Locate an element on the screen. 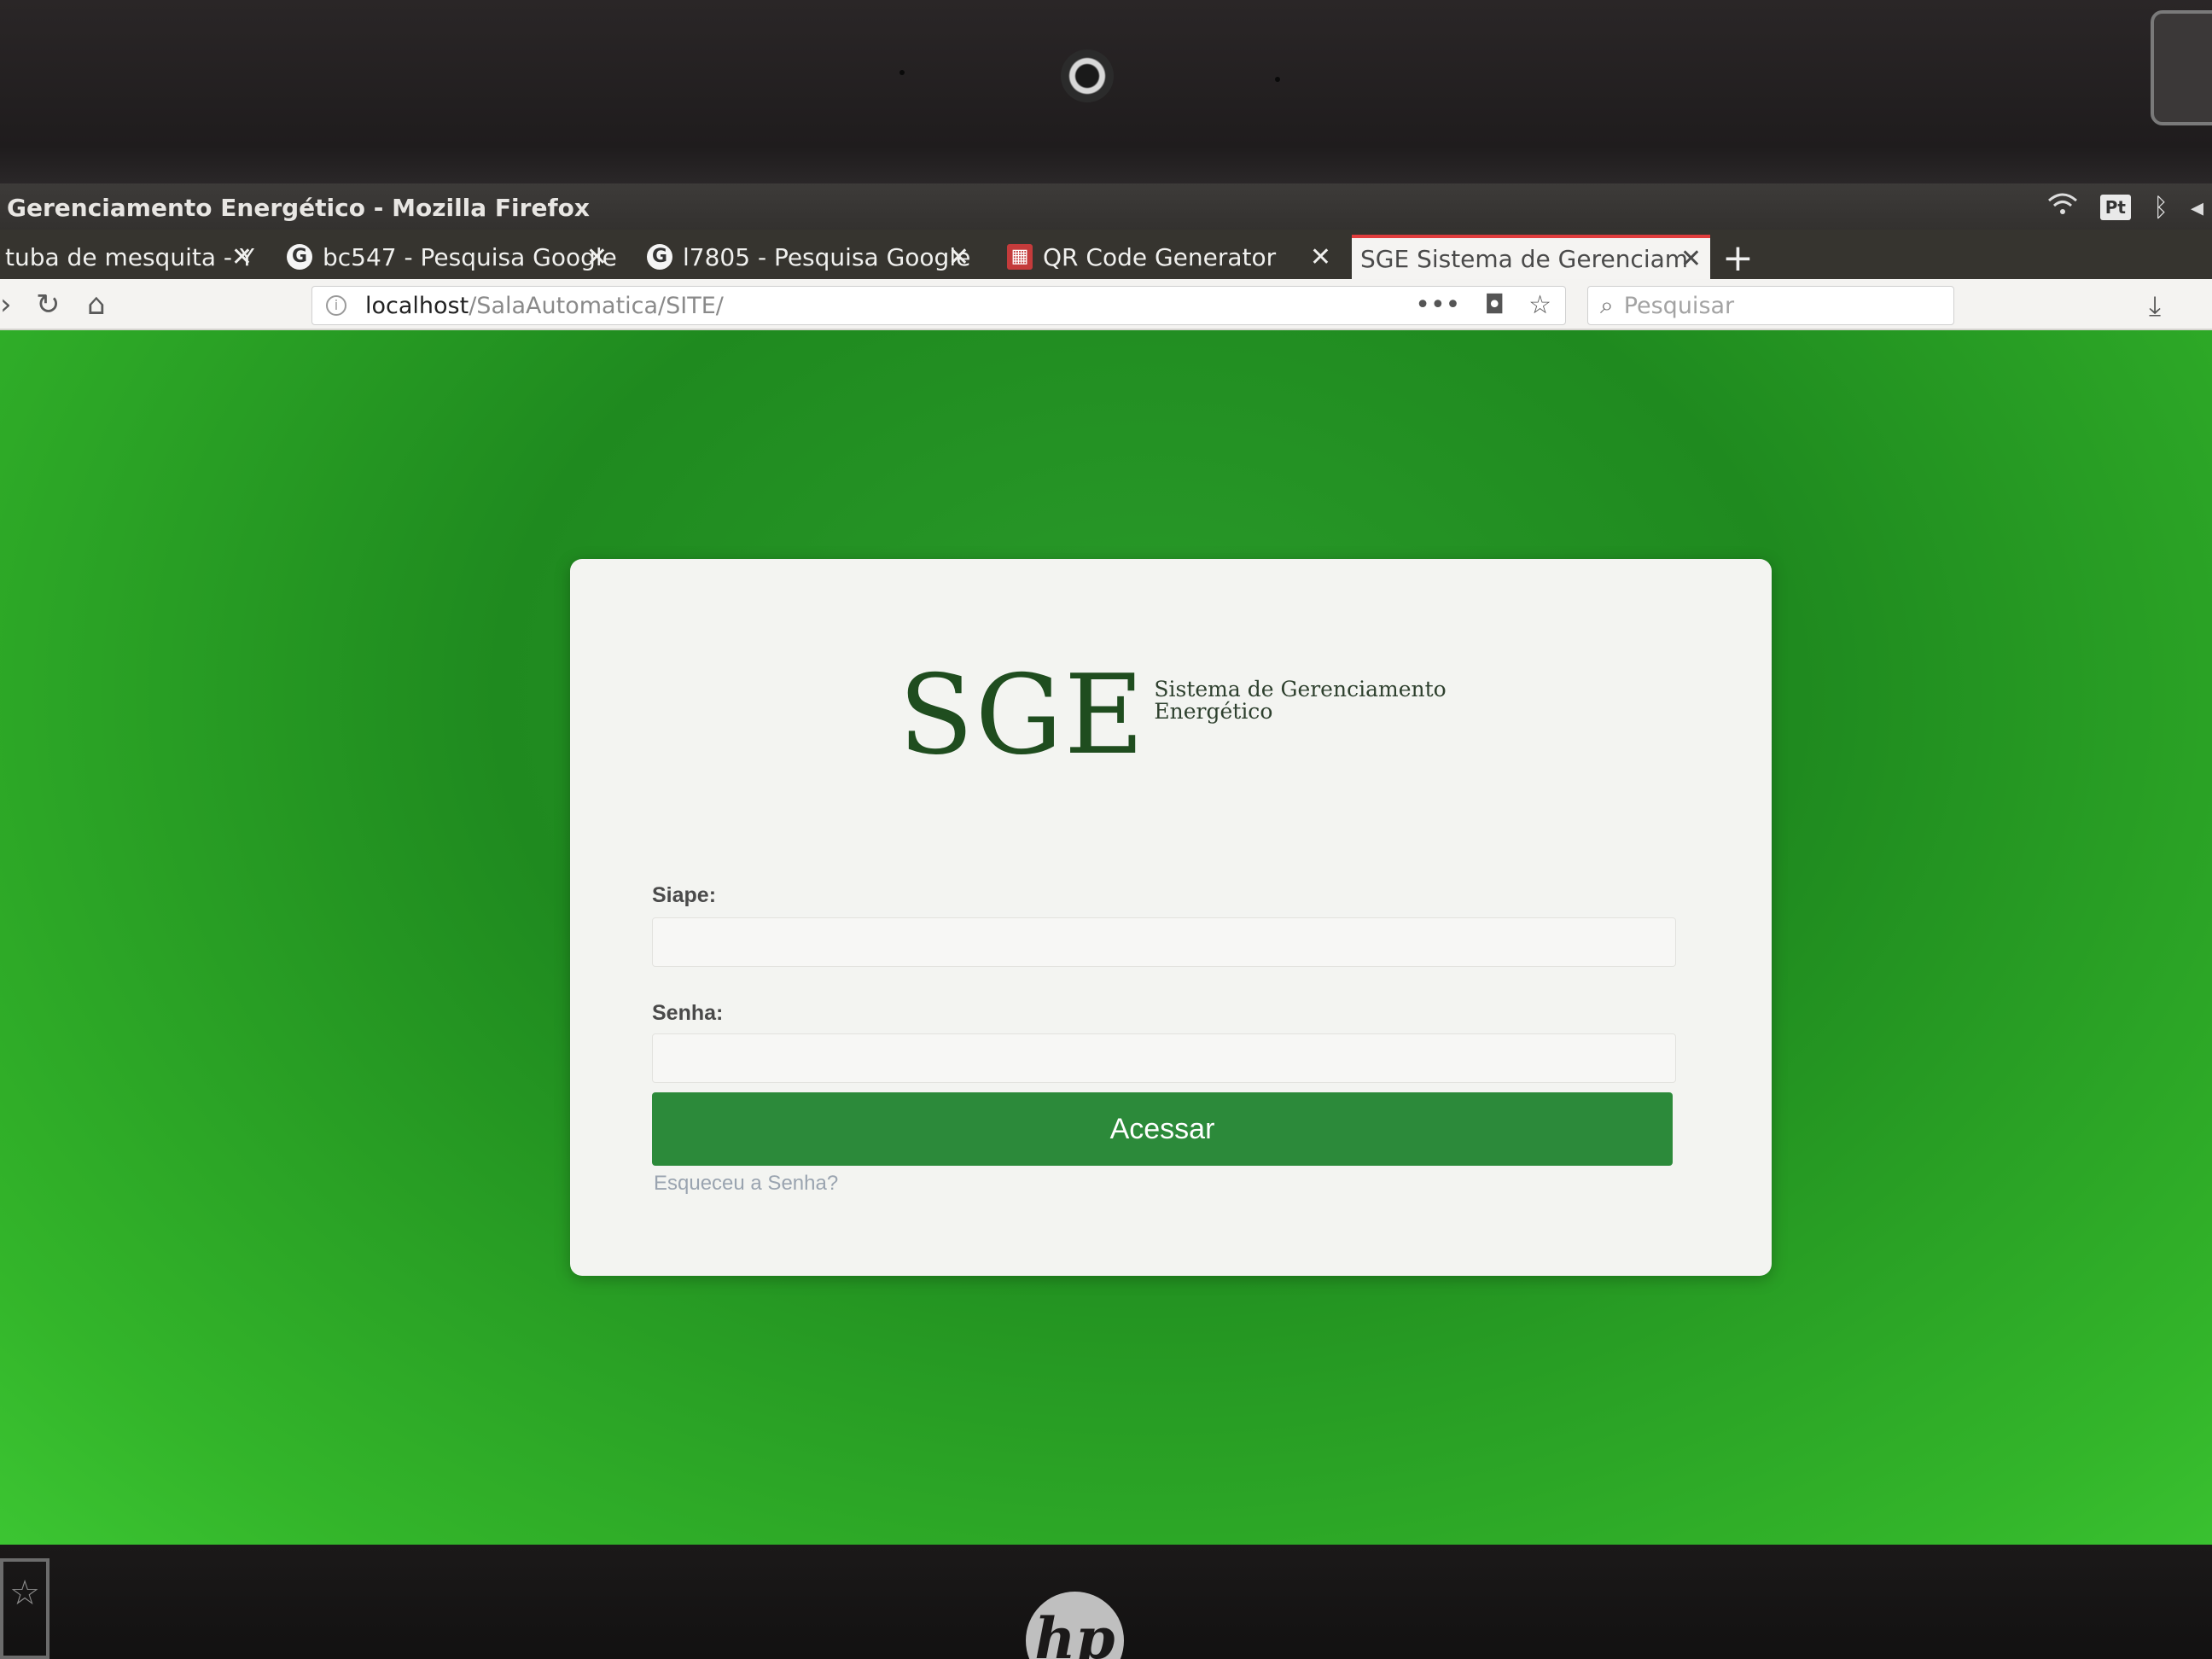 The image size is (2212, 1659). monitor-bezel-top is located at coordinates (1106, 91).